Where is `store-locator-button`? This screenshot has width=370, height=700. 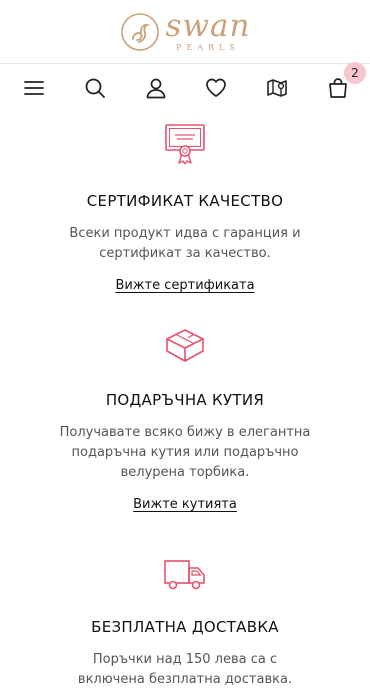
store-locator-button is located at coordinates (277, 88).